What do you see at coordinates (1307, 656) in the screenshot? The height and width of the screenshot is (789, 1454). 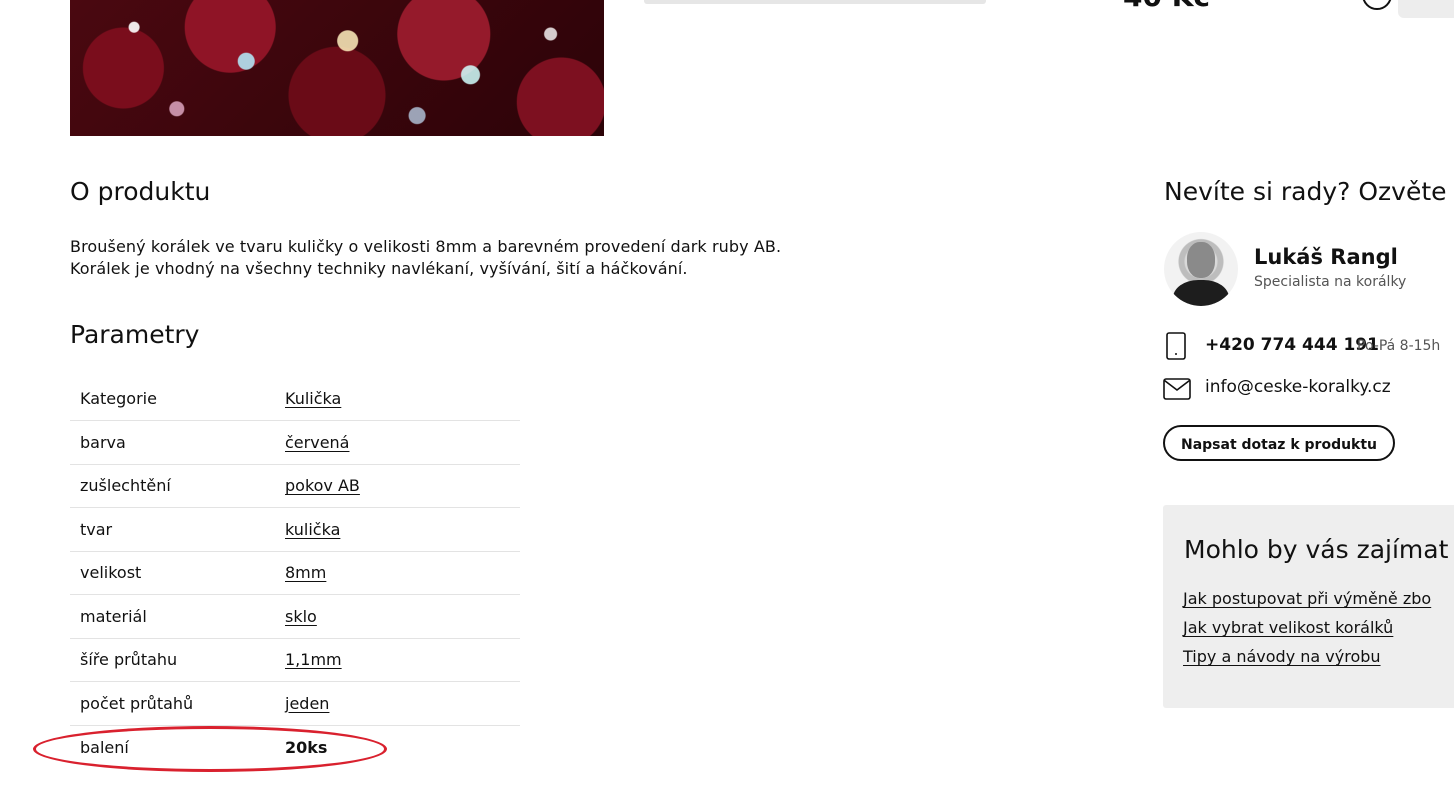 I see `related-article-link: Tipy a návody na výrobu` at bounding box center [1307, 656].